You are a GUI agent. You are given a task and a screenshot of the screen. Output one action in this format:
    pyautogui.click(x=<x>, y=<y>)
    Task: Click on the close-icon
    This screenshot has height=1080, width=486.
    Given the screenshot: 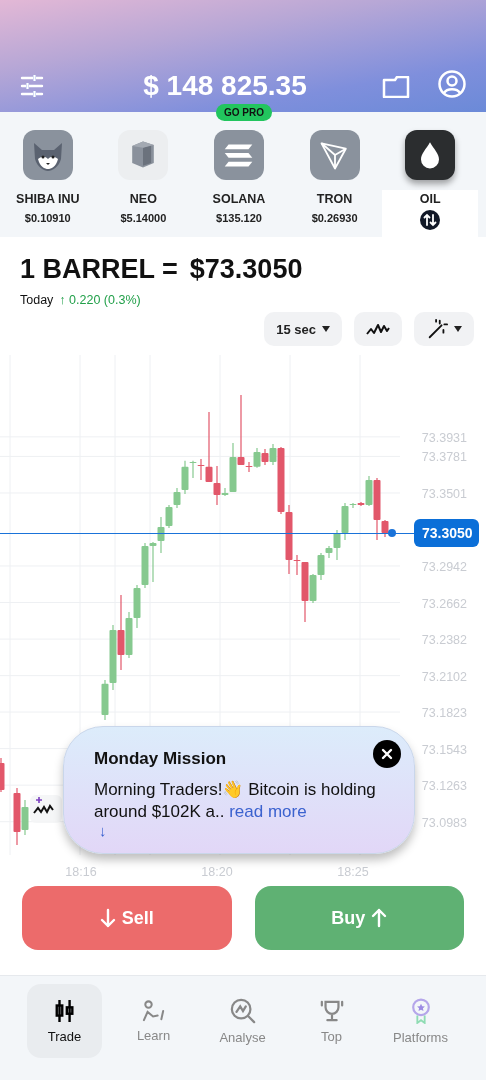 What is the action you would take?
    pyautogui.click(x=387, y=754)
    